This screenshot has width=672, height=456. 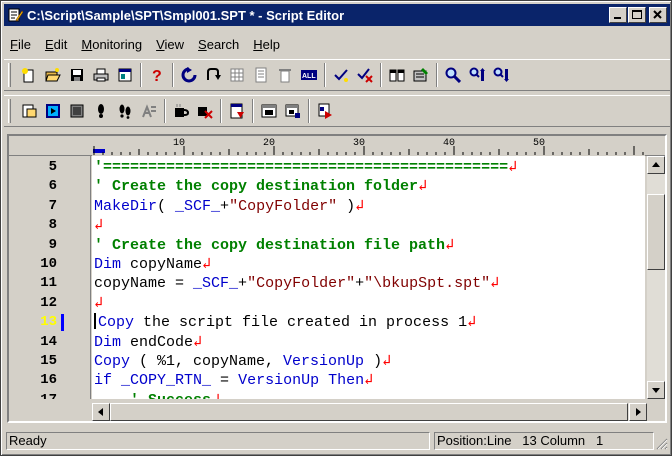 I want to click on code-line: if _COPY_RTN_ = VersionUp Then↲, so click(x=233, y=380).